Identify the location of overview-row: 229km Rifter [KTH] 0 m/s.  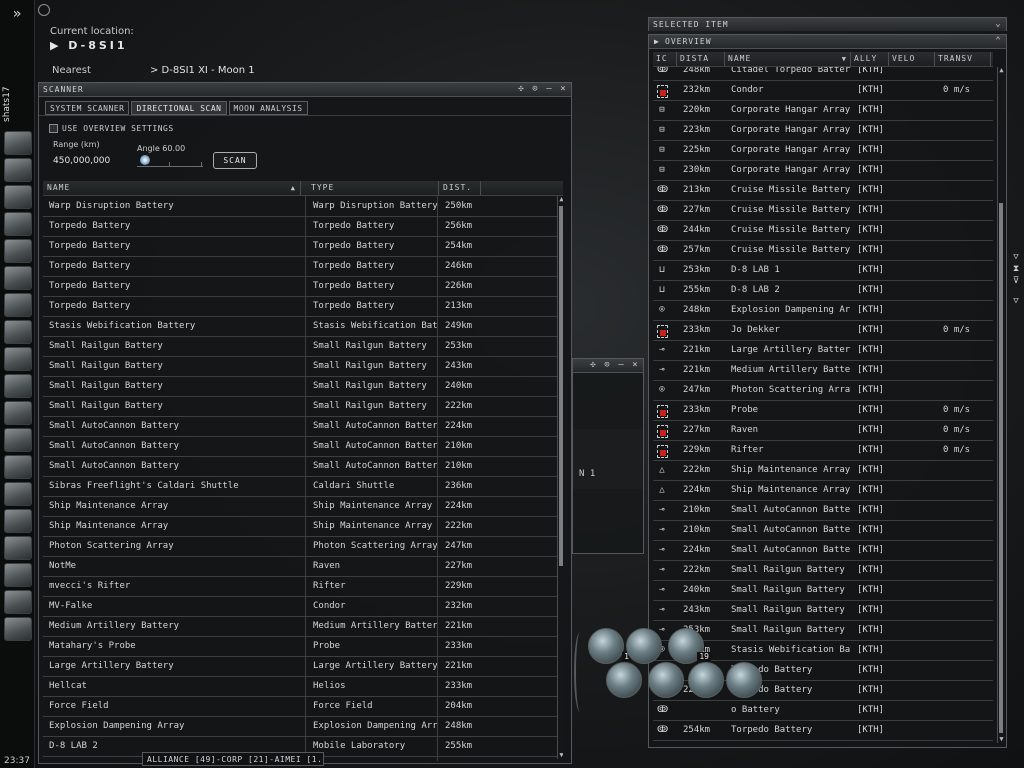
(823, 451).